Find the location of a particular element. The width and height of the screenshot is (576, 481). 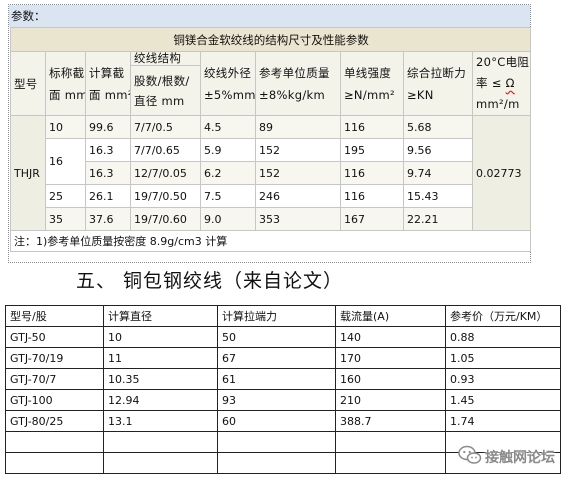

cell-model: GTJ-80/25 is located at coordinates (54, 421).